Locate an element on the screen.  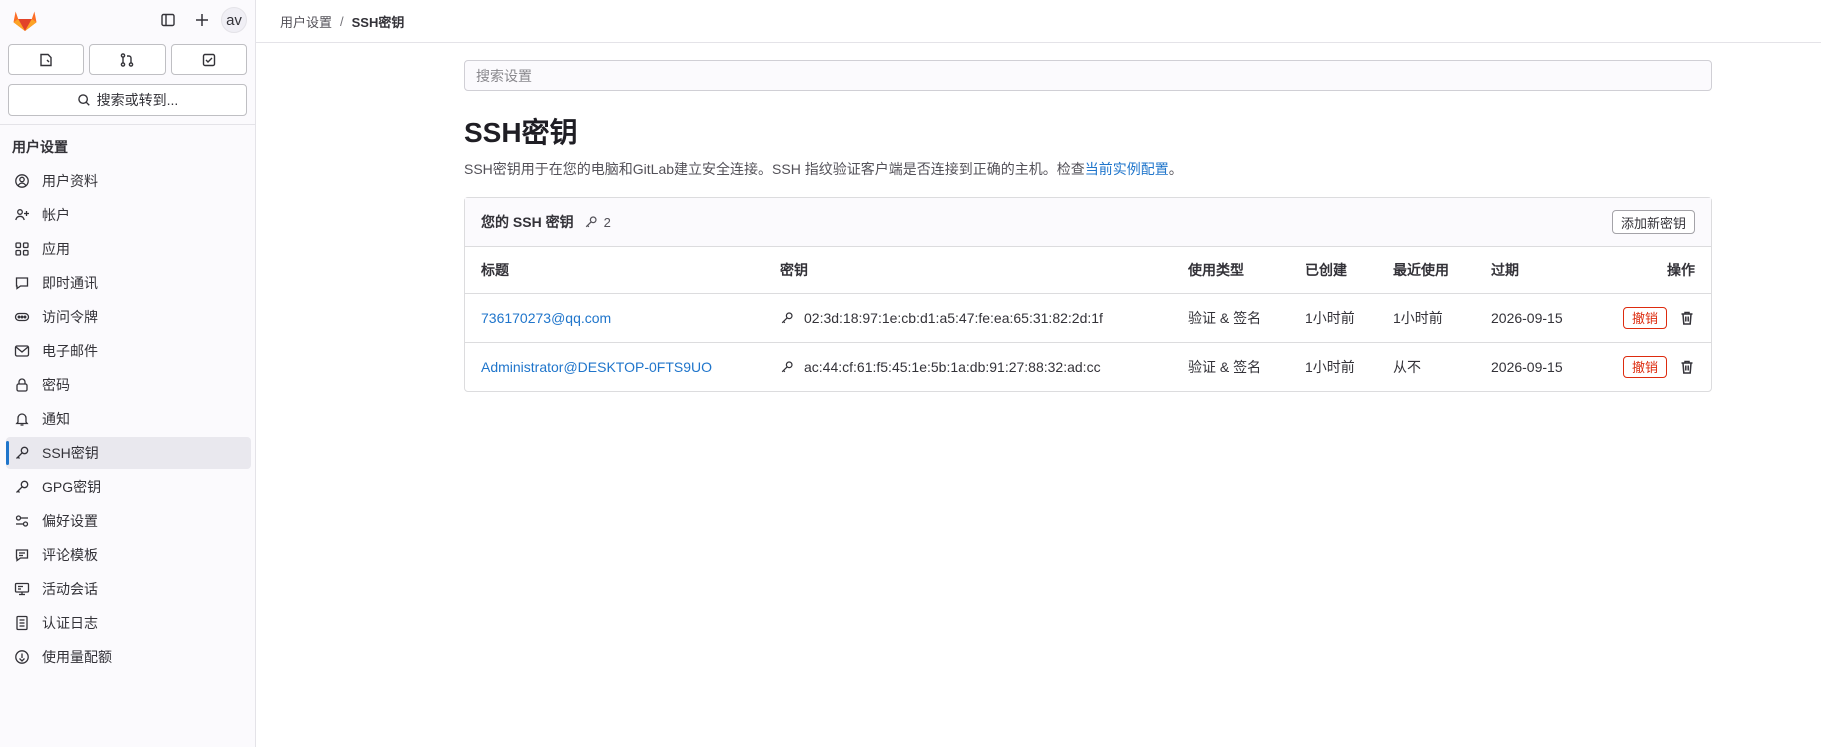
todos-button is located at coordinates (208, 59).